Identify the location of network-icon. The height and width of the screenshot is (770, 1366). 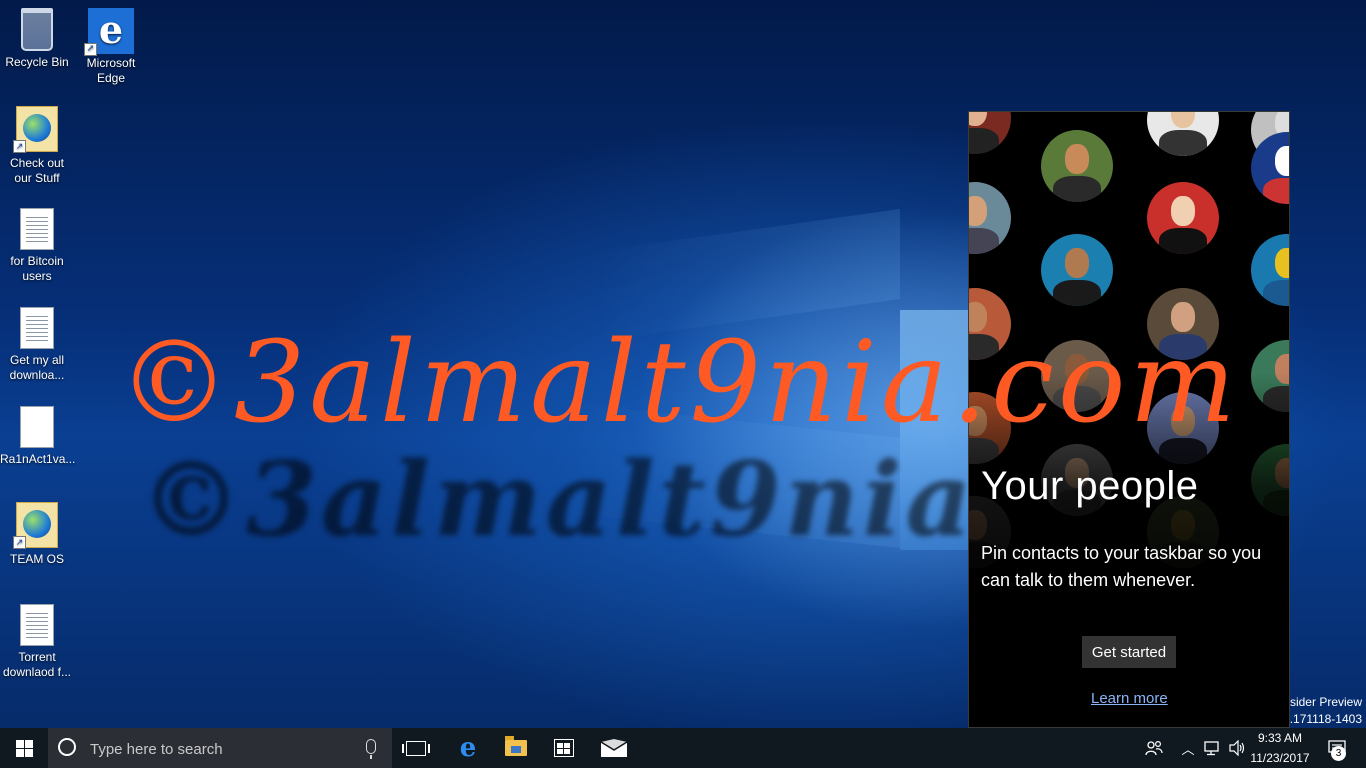
(1211, 748).